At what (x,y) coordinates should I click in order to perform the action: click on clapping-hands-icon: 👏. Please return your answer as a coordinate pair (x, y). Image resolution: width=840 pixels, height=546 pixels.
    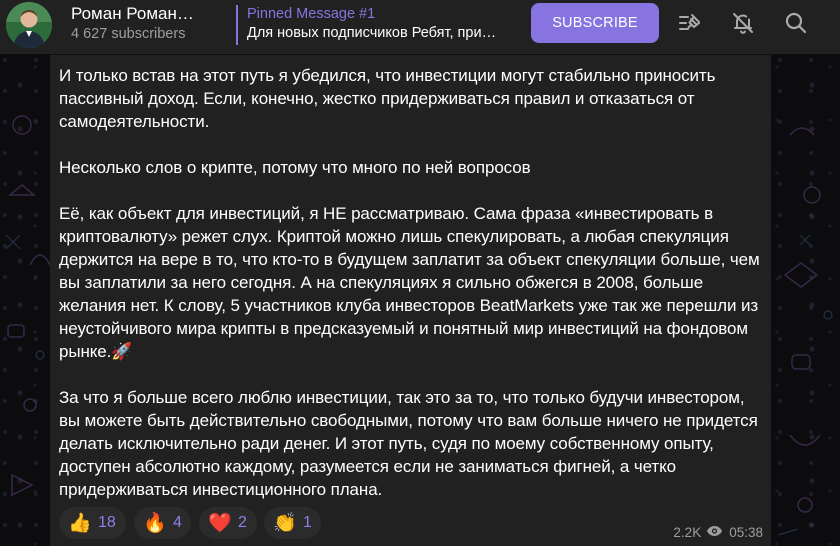
    Looking at the image, I should click on (285, 523).